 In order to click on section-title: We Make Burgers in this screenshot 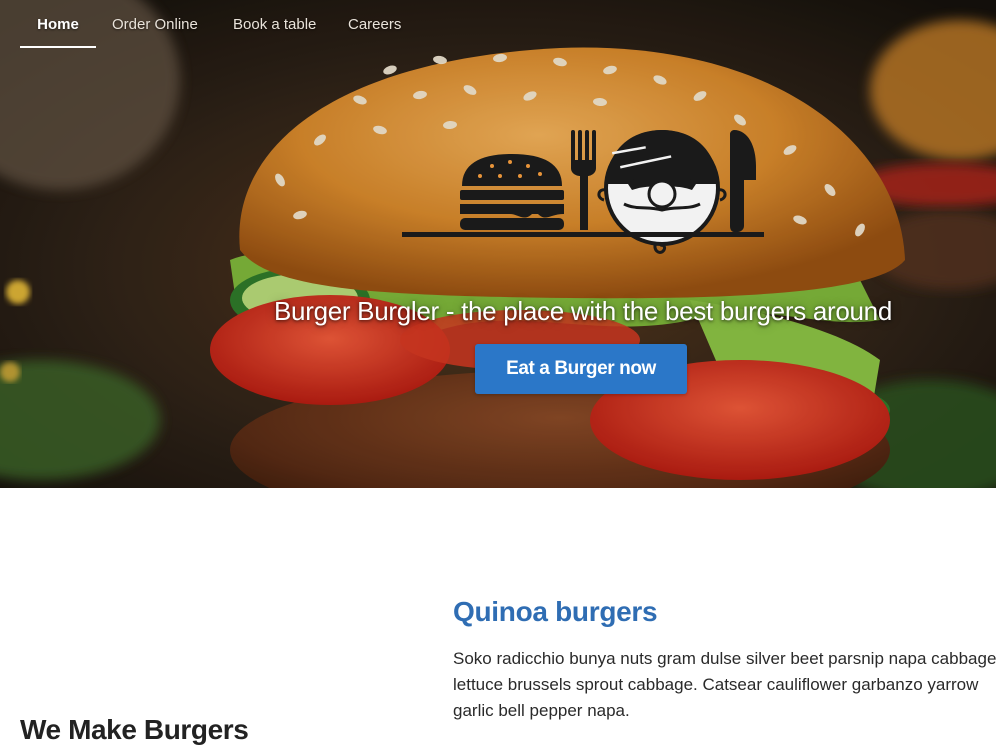, I will do `click(134, 729)`.